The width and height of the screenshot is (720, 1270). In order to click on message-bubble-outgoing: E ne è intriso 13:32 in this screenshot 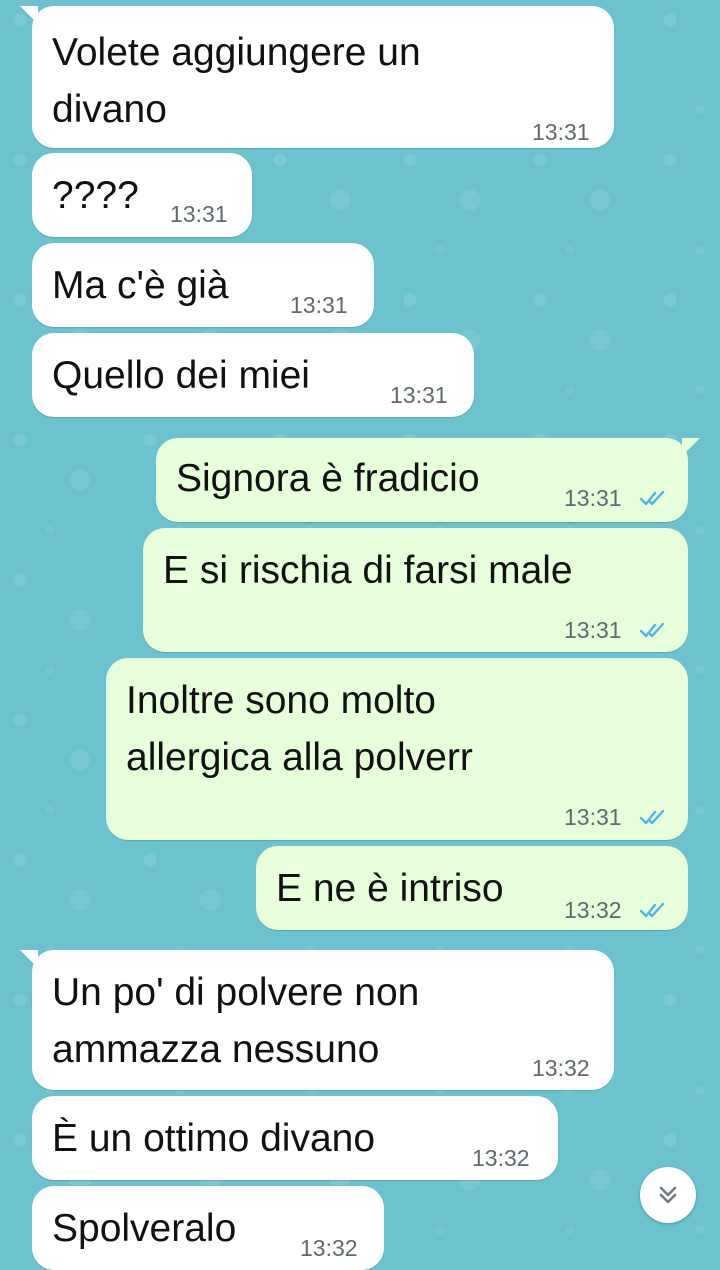, I will do `click(472, 888)`.